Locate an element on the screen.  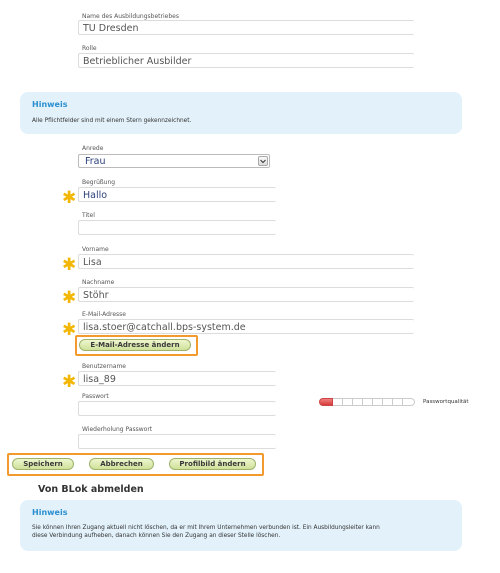
username-input: lisa_89 is located at coordinates (177, 378).